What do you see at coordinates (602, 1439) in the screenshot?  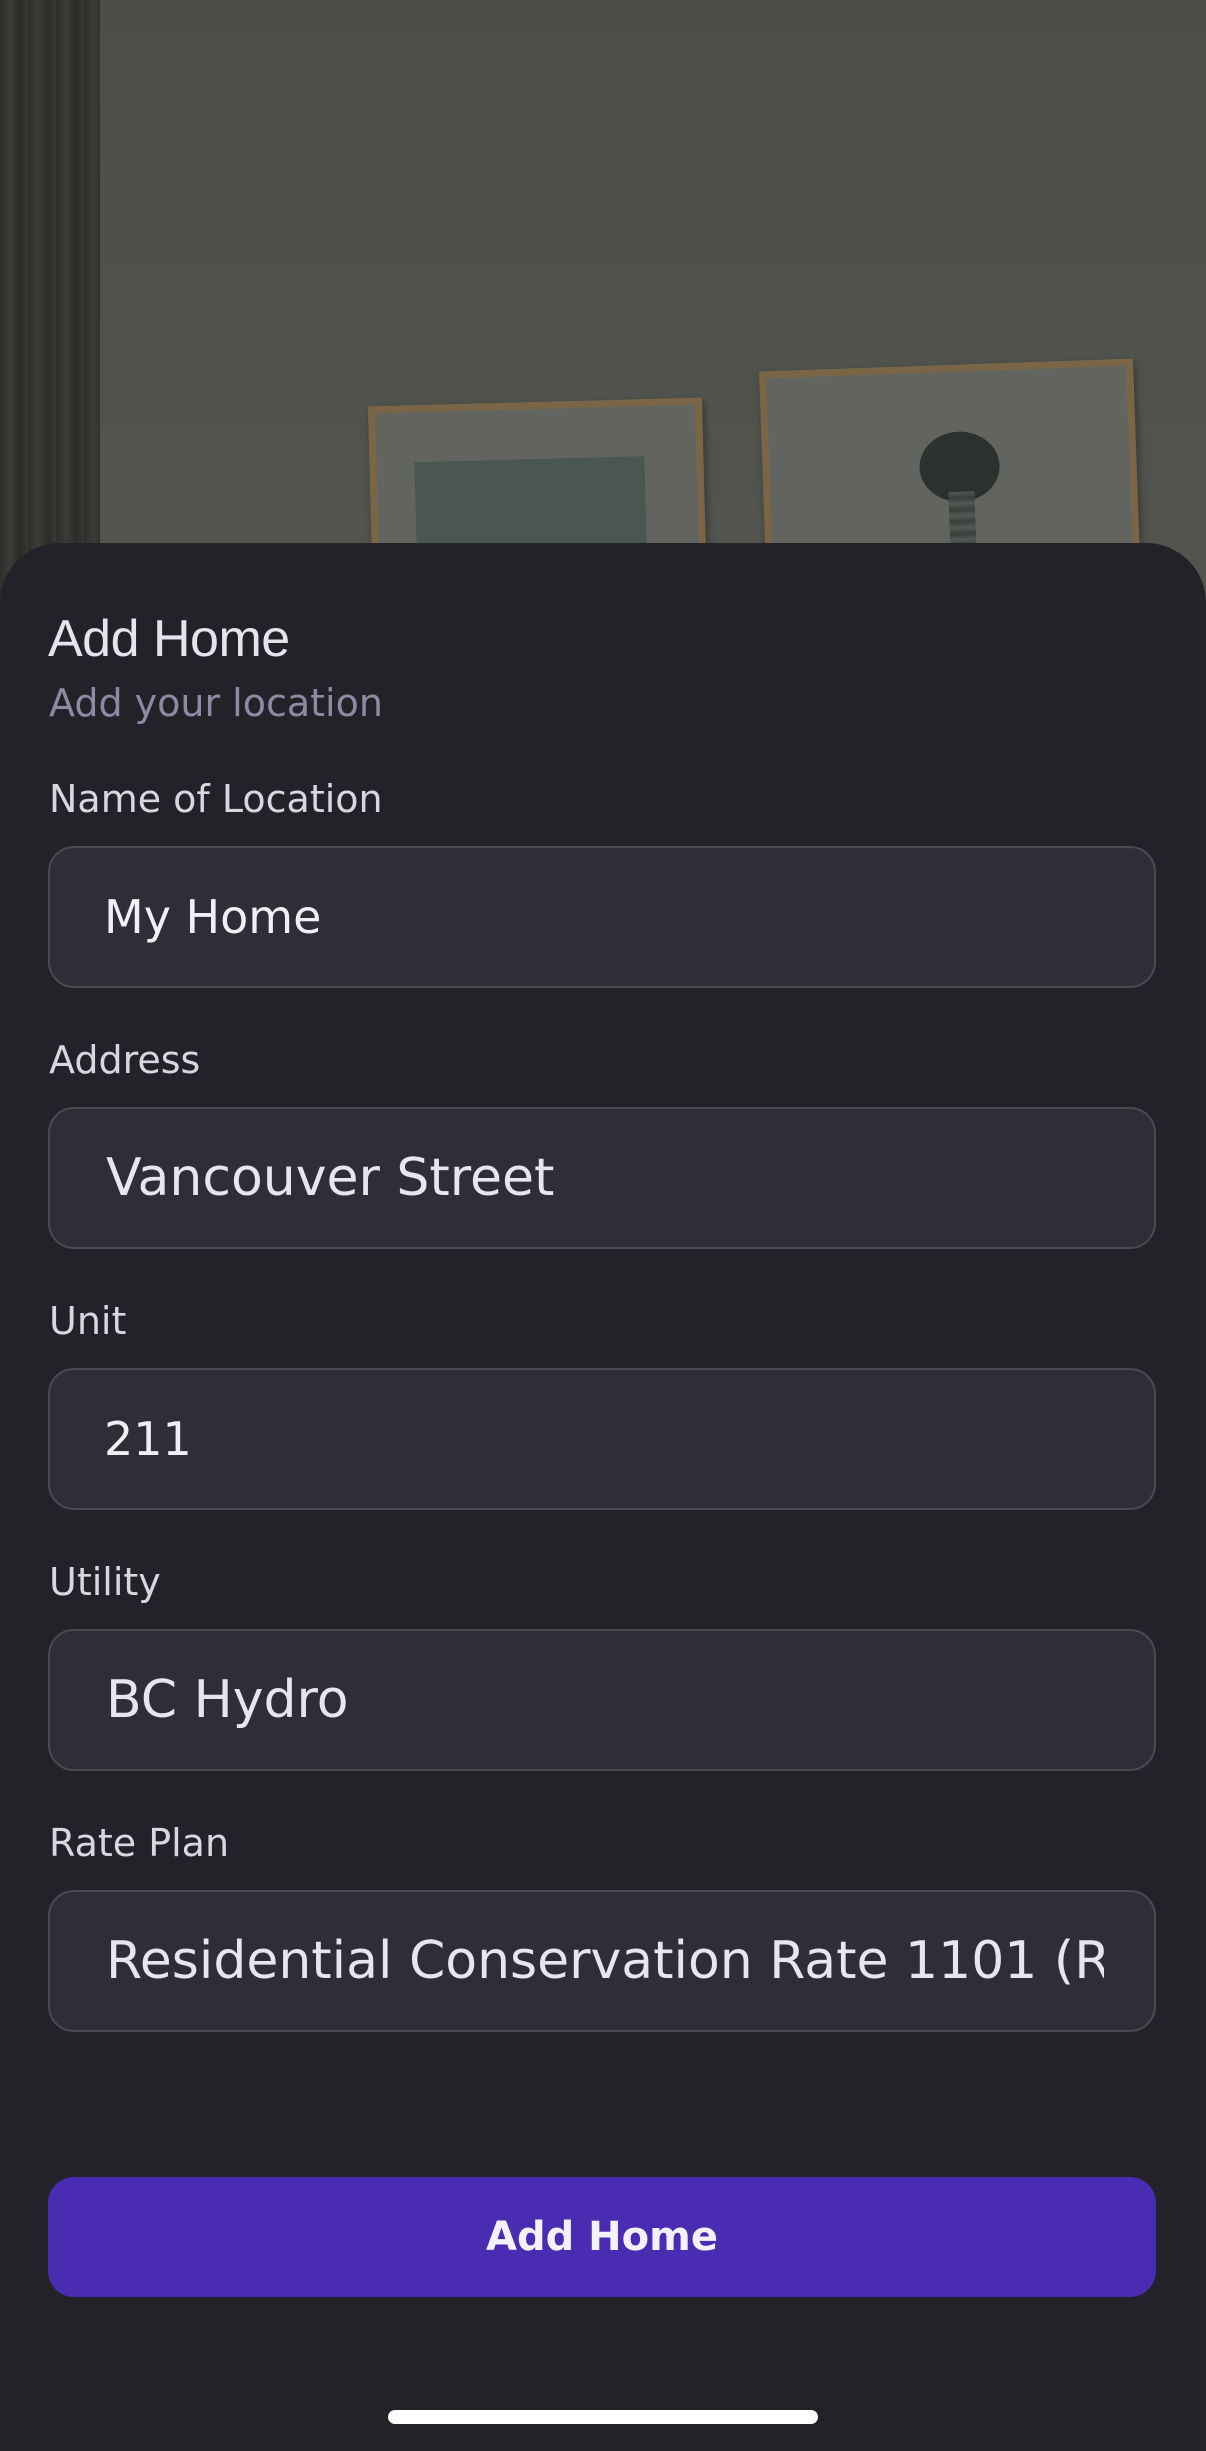 I see `unit-input: 211` at bounding box center [602, 1439].